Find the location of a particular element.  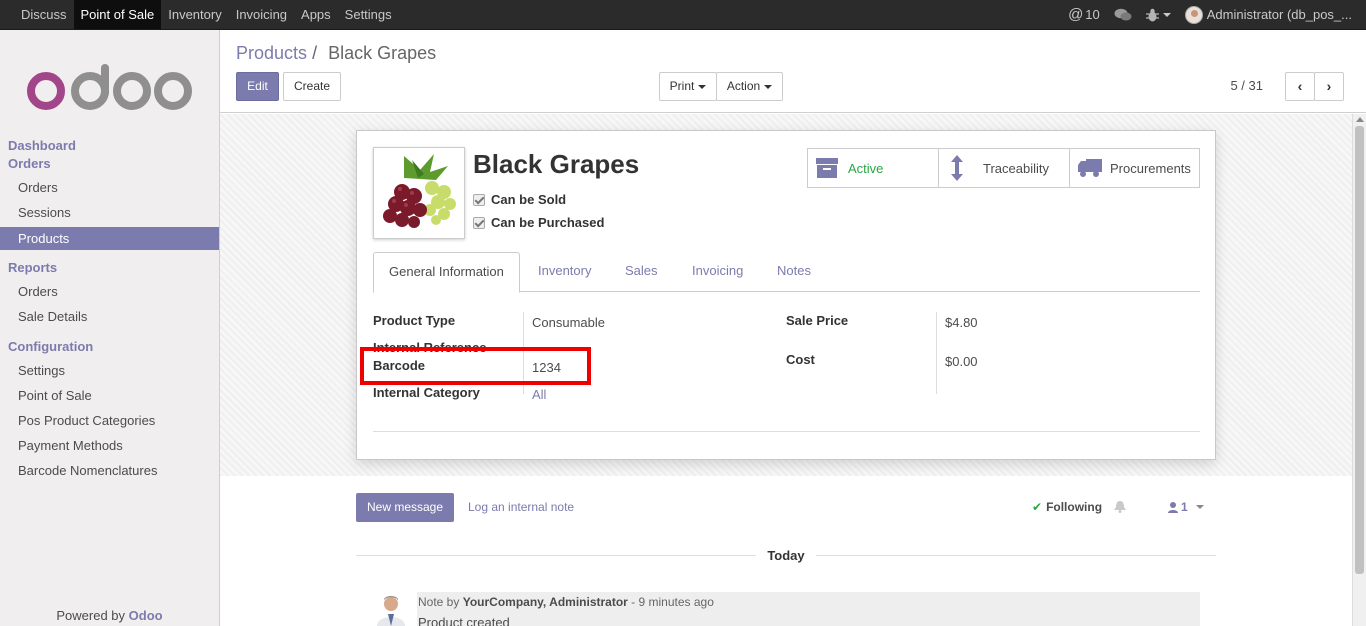

chat-bubbles-icon is located at coordinates (1123, 14).